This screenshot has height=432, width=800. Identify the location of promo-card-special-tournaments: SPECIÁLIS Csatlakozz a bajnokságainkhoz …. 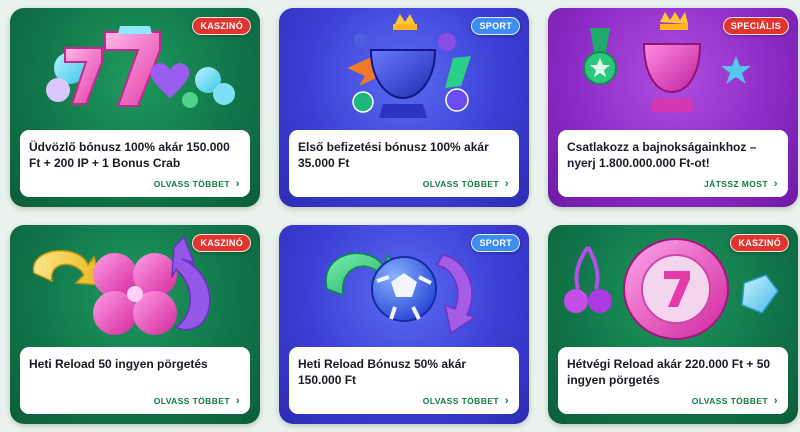
(673, 107).